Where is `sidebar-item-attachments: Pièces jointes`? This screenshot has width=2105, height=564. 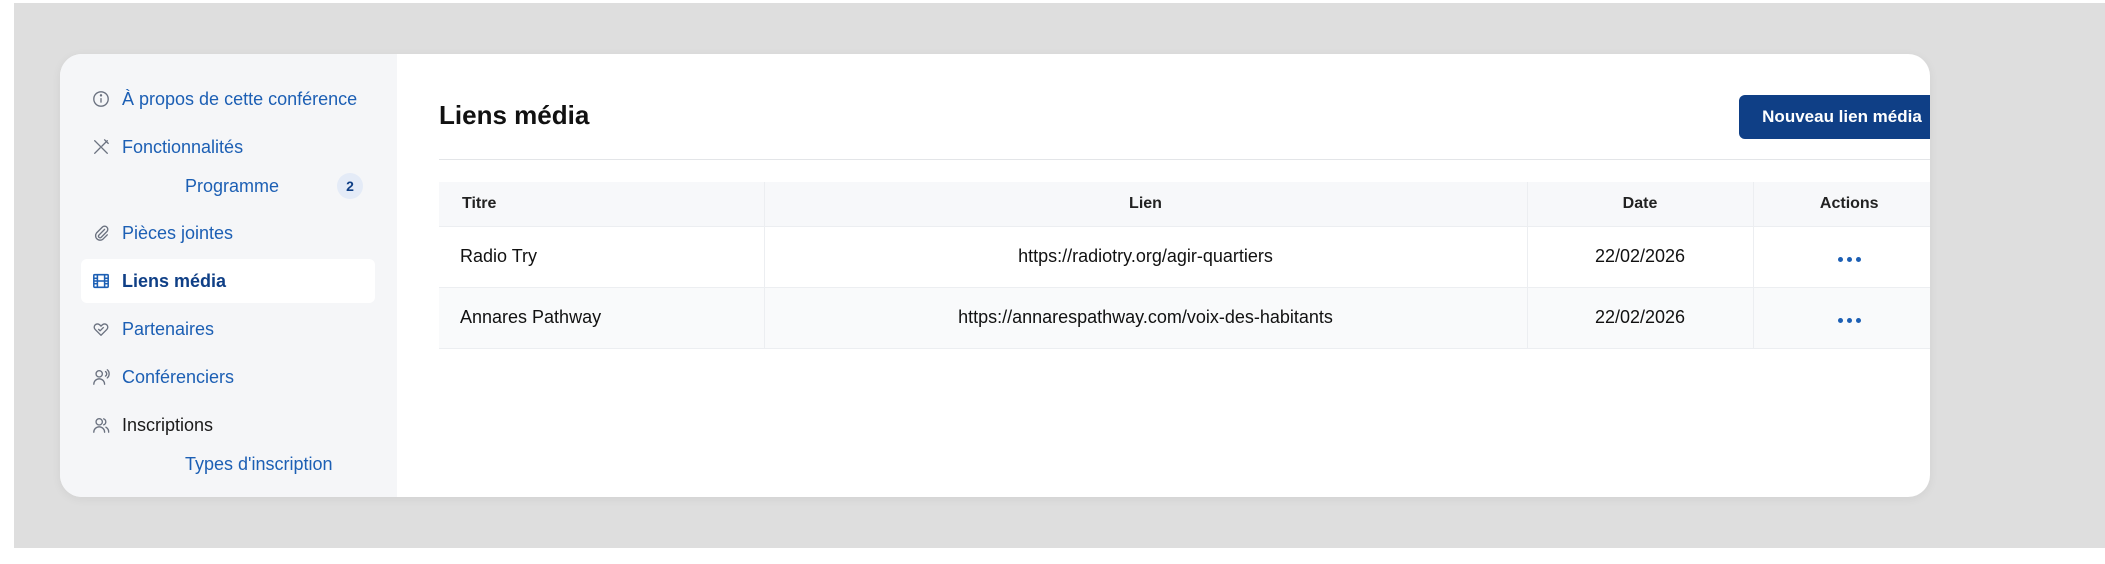
sidebar-item-attachments: Pièces jointes is located at coordinates (228, 233).